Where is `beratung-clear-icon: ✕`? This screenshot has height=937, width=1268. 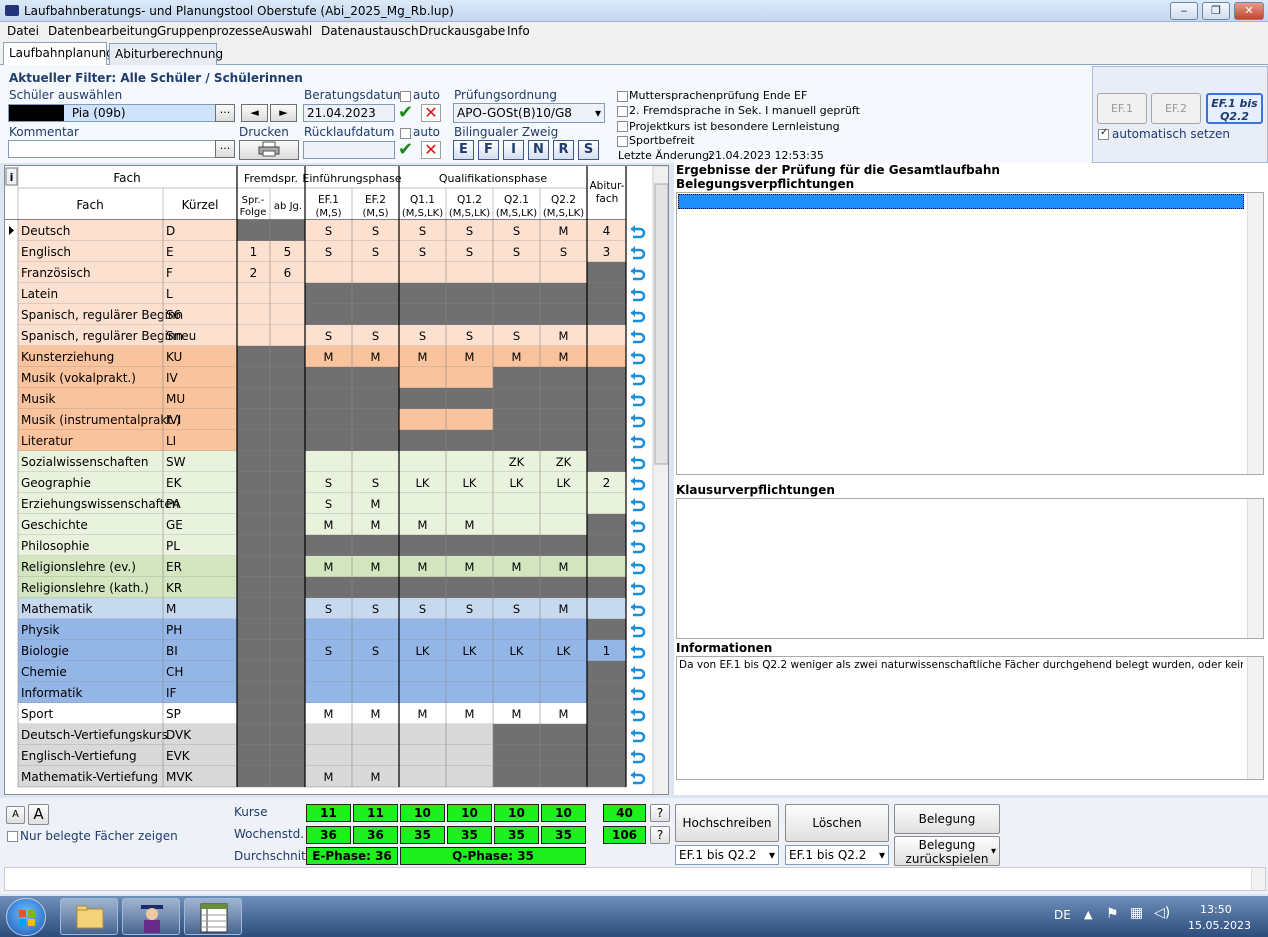
beratung-clear-icon: ✕ is located at coordinates (431, 113).